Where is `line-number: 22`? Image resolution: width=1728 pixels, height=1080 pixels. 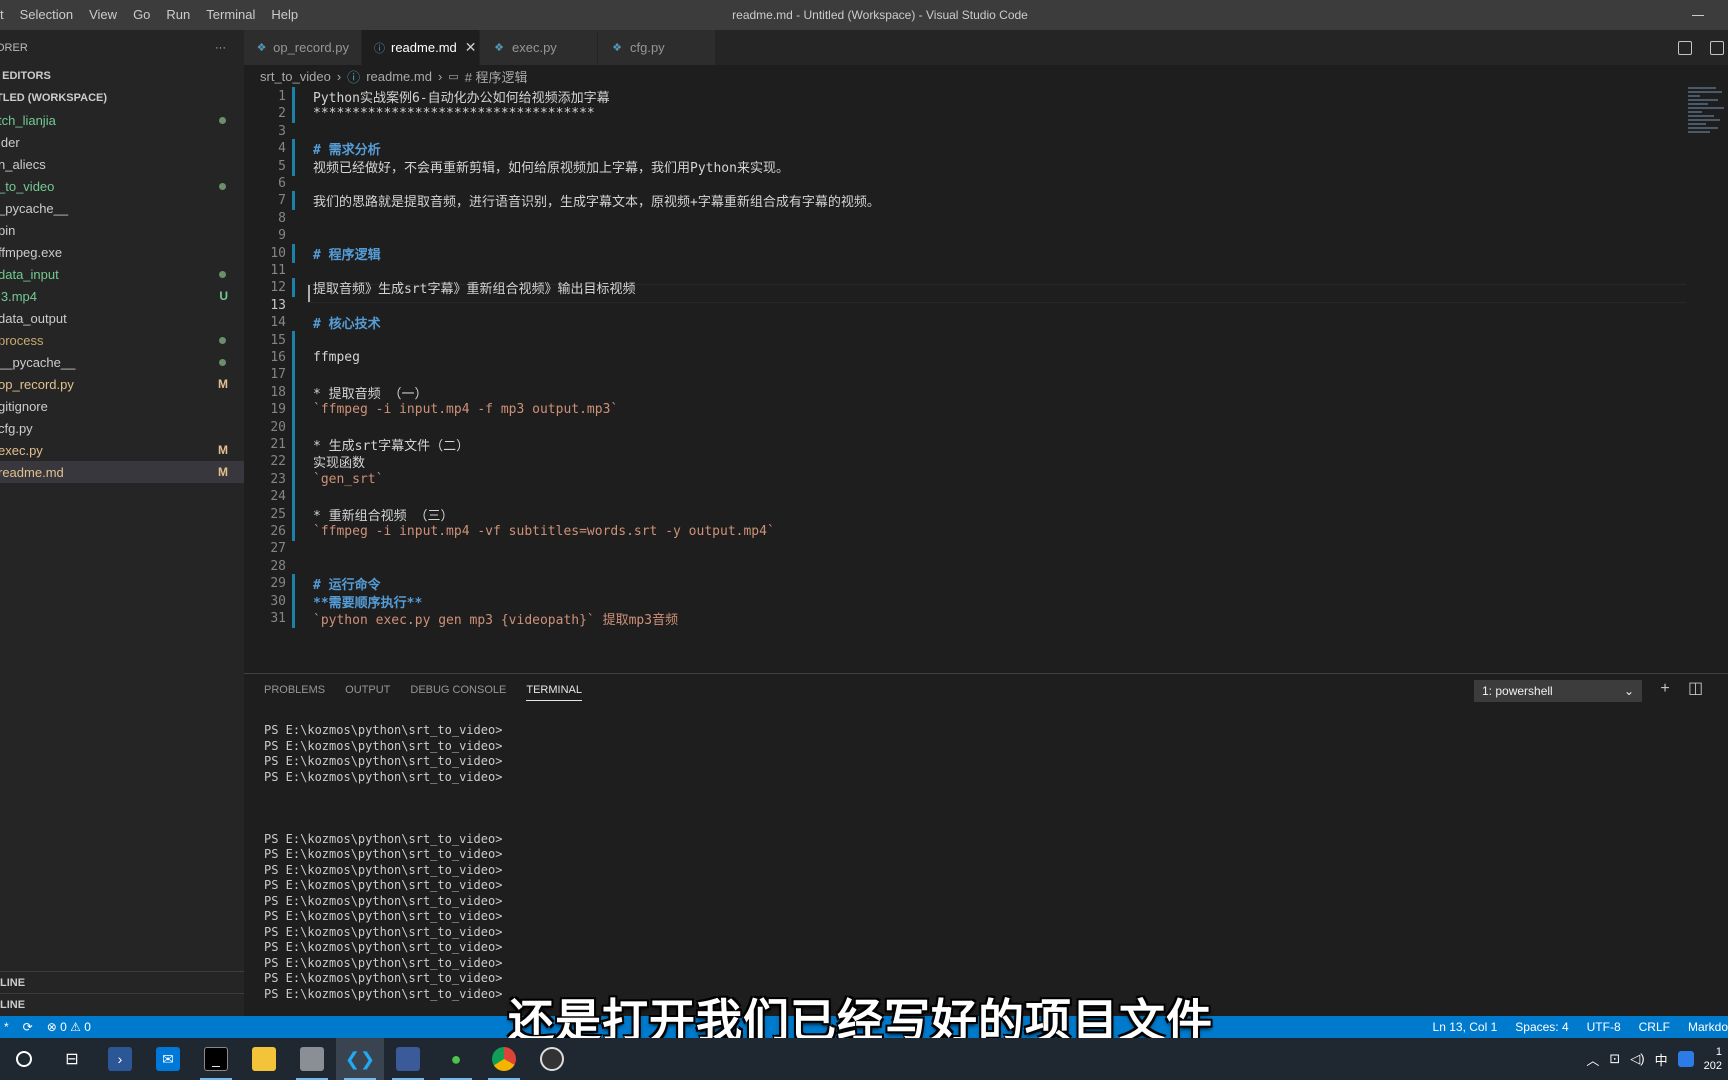 line-number: 22 is located at coordinates (278, 462).